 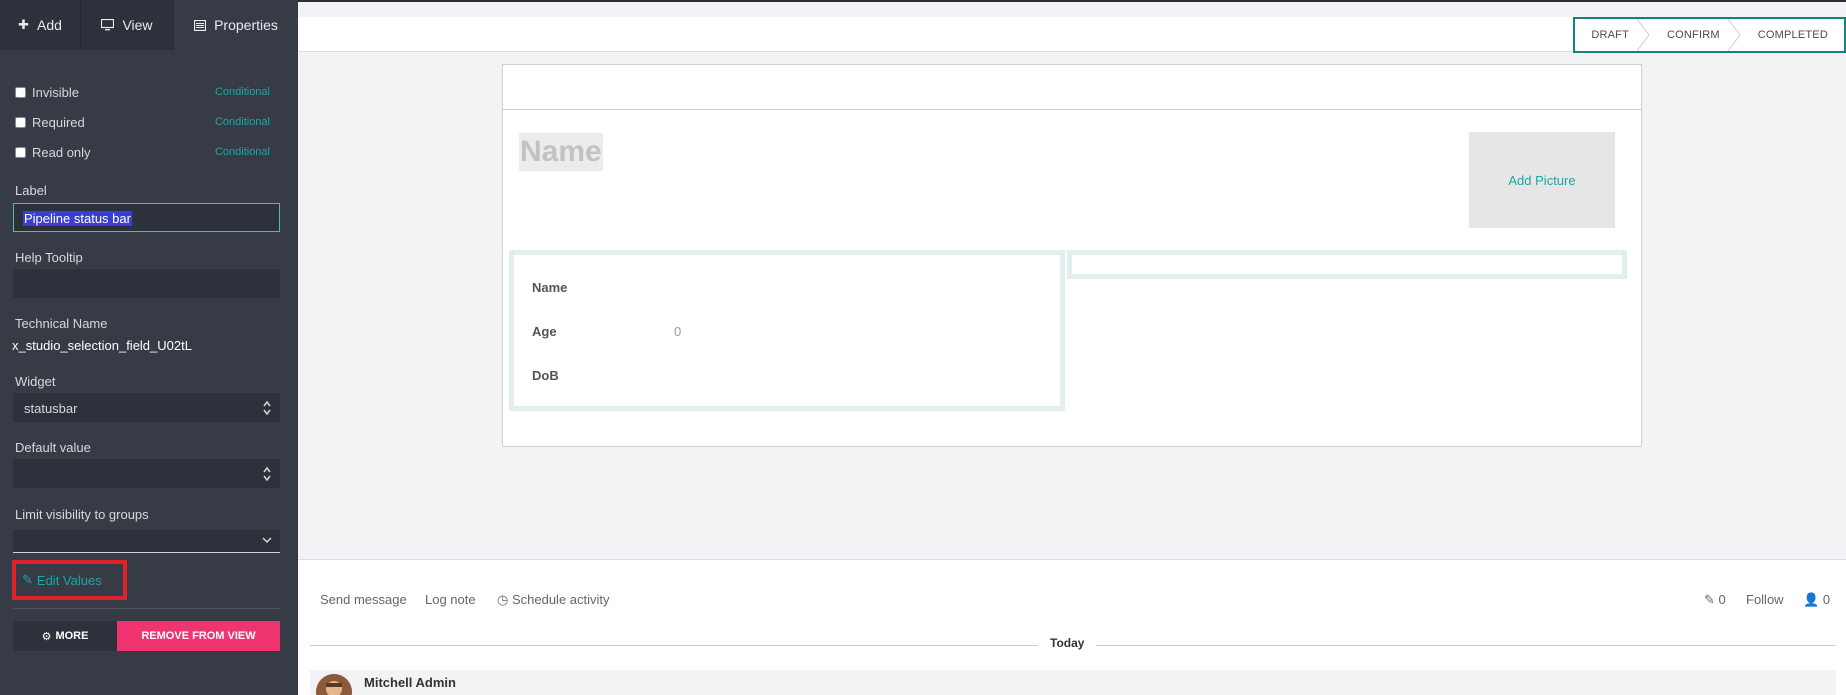 I want to click on invisible-label: Invisible, so click(x=55, y=92).